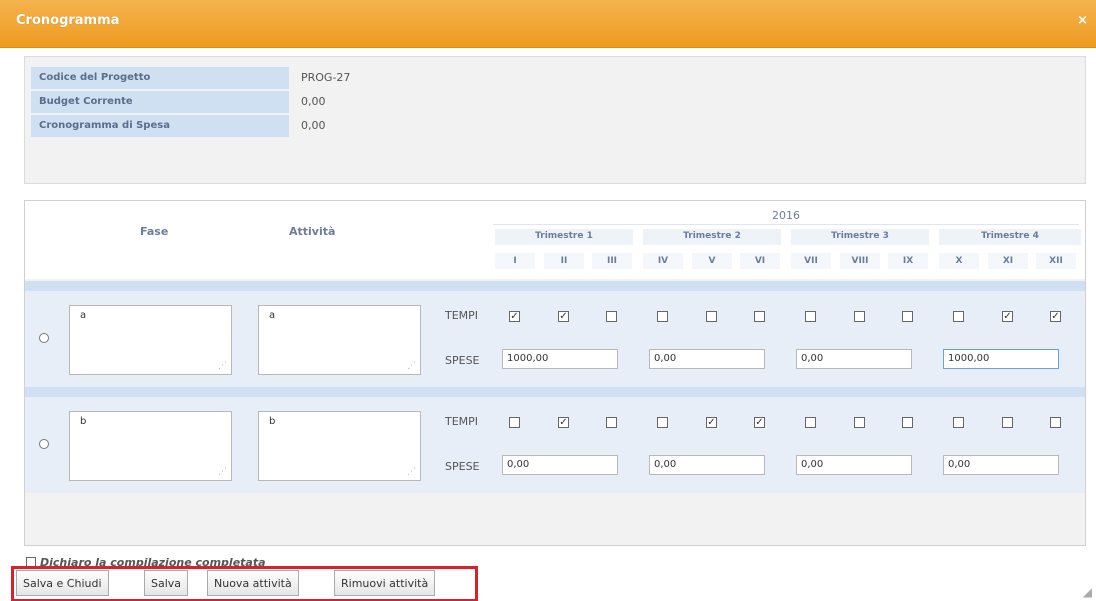  Describe the element at coordinates (560, 359) in the screenshot. I see `spesa-input-q1: 1000,00` at that location.